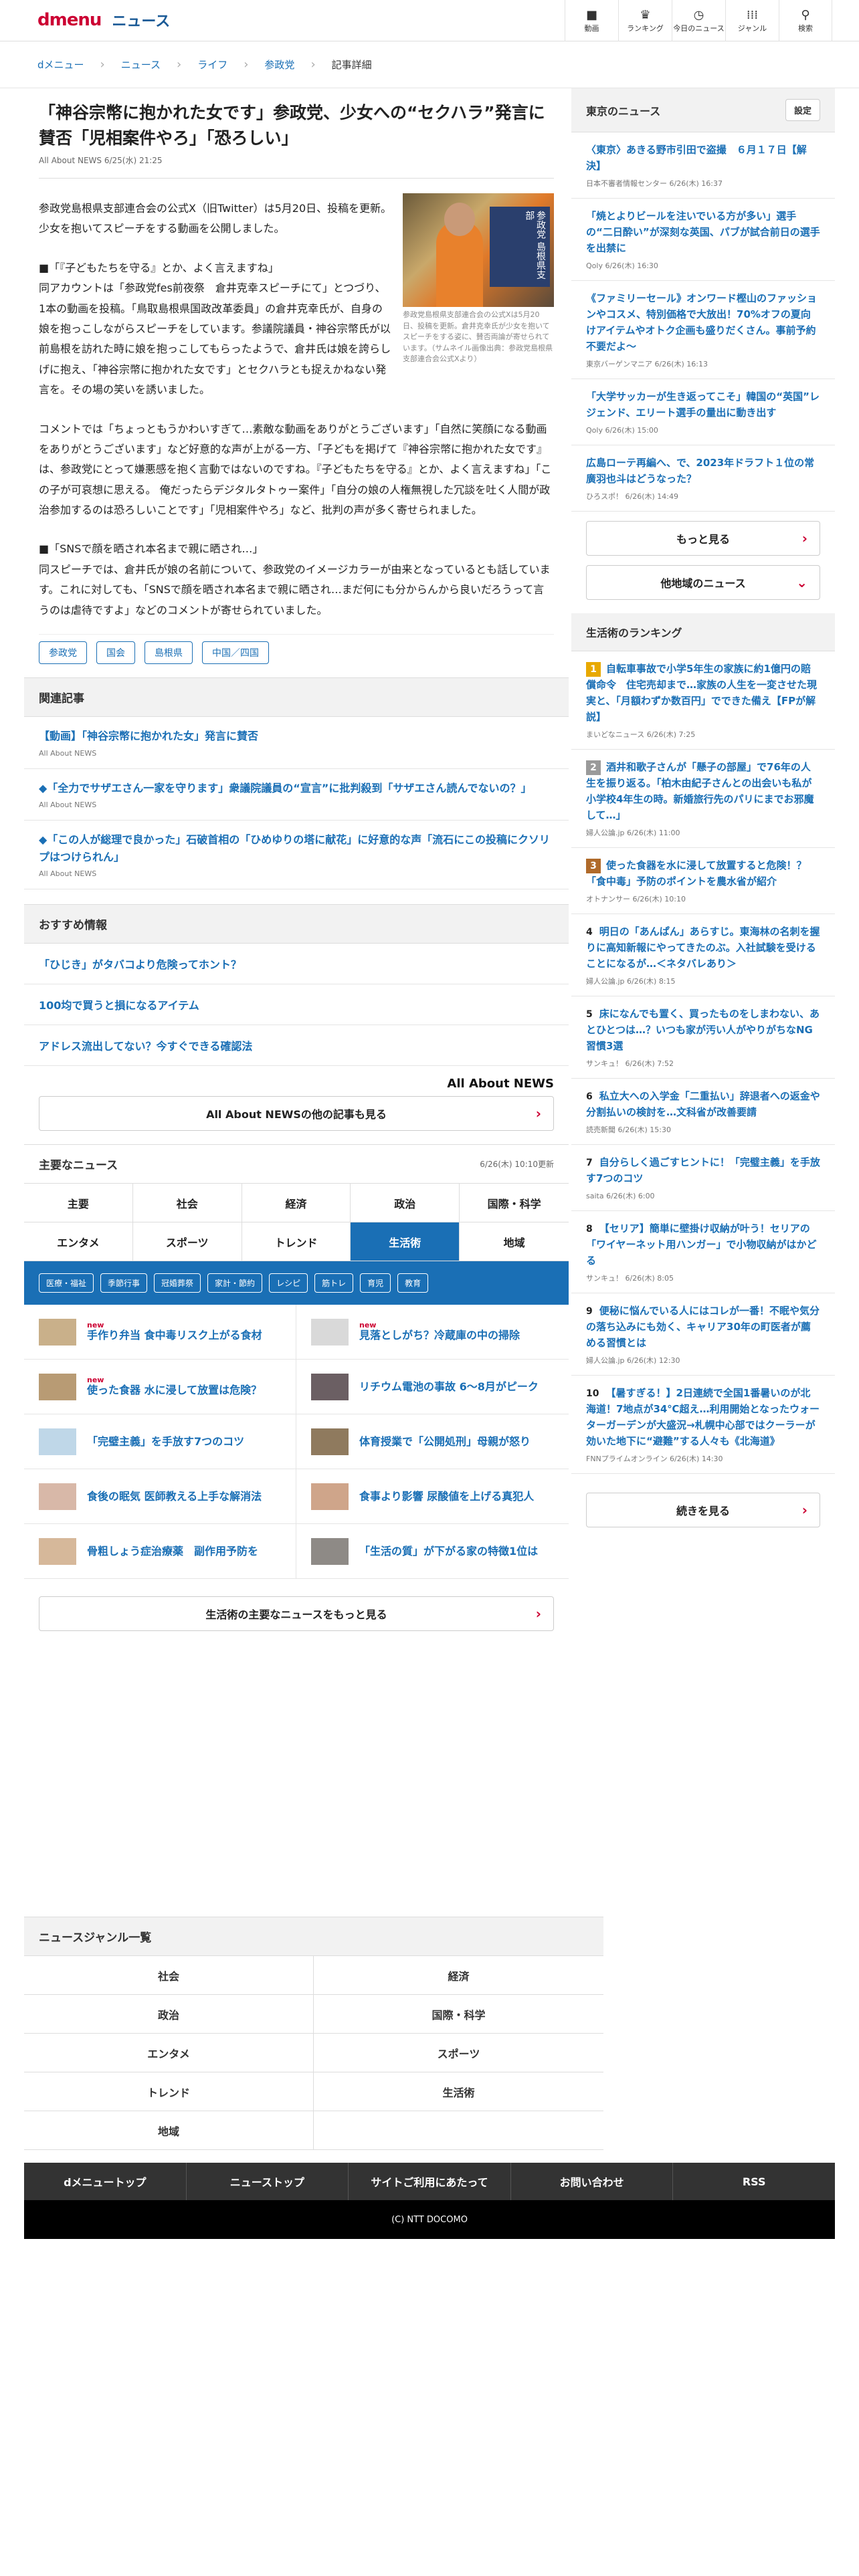  I want to click on tab-international: 国際・科学, so click(514, 1203).